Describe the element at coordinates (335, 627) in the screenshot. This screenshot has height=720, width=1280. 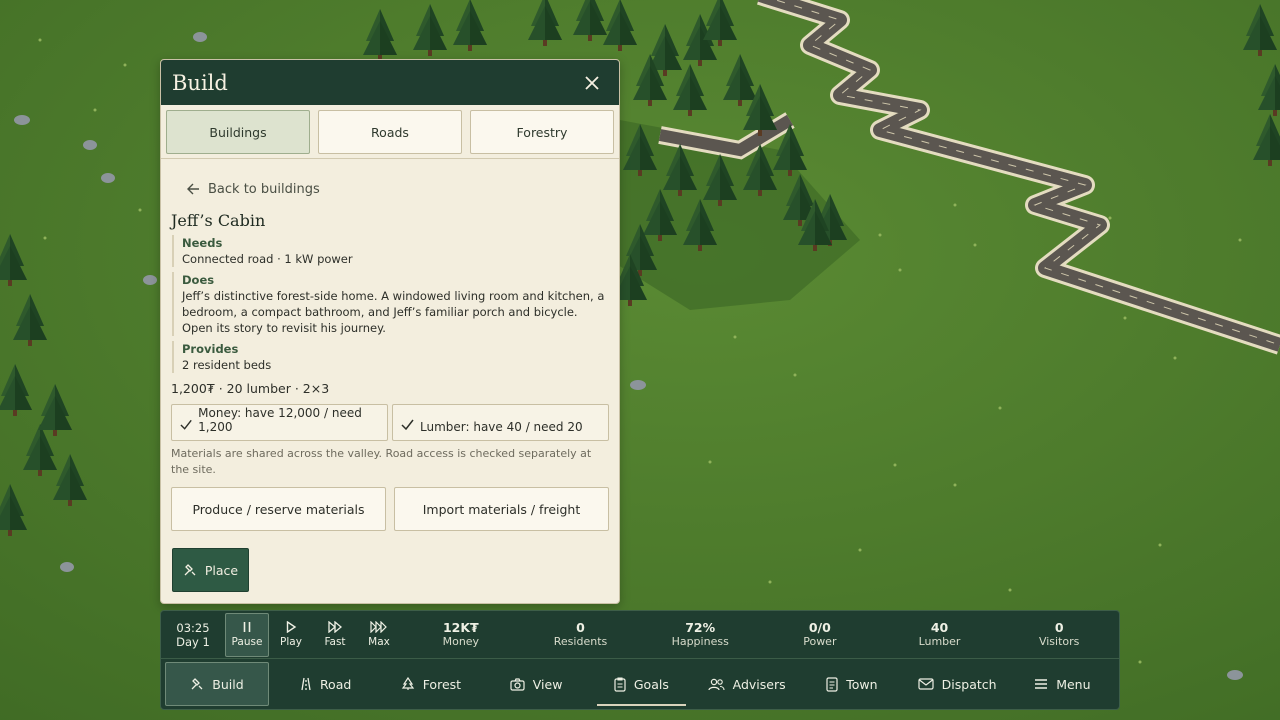
I see `fast-forward-icon` at that location.